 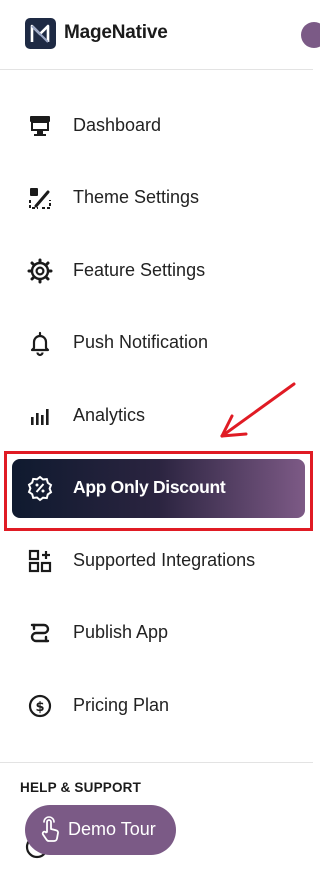 What do you see at coordinates (40, 126) in the screenshot?
I see `storefront-icon` at bounding box center [40, 126].